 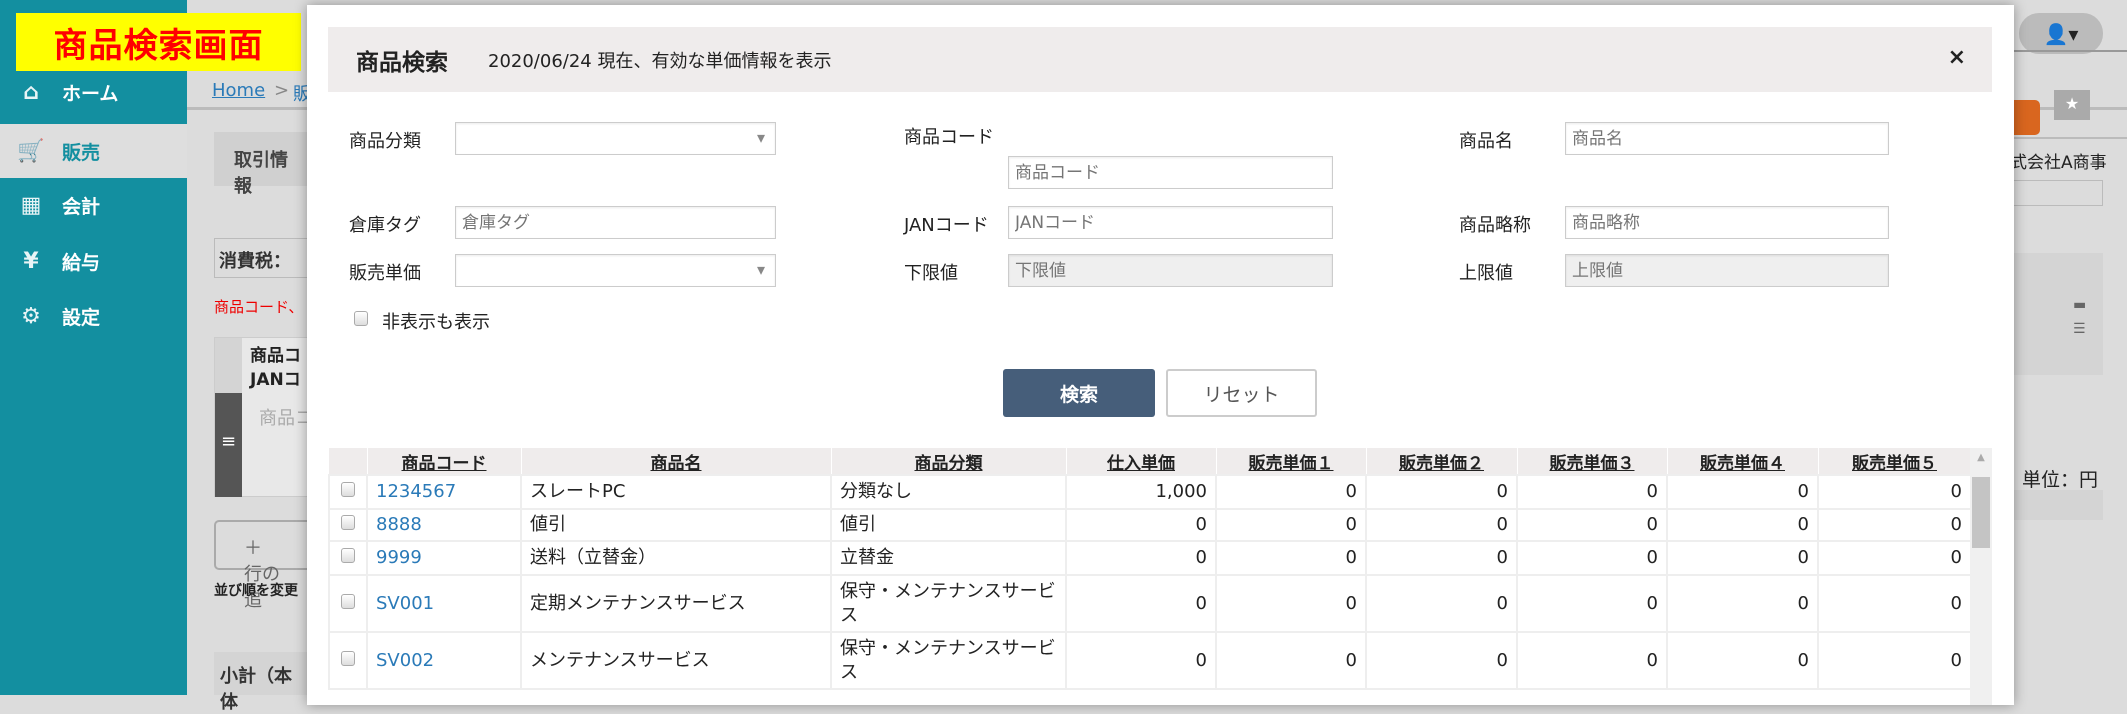 I want to click on sidebar-item-payroll: ¥ 給与, so click(x=93, y=261).